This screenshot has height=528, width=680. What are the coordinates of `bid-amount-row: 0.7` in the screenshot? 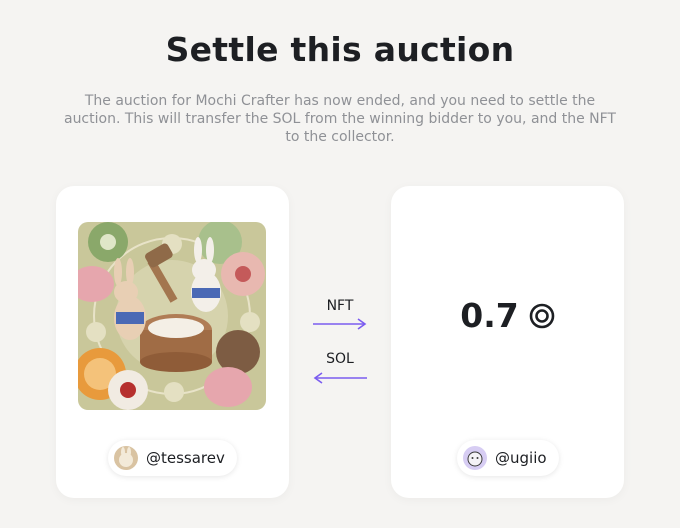 It's located at (507, 315).